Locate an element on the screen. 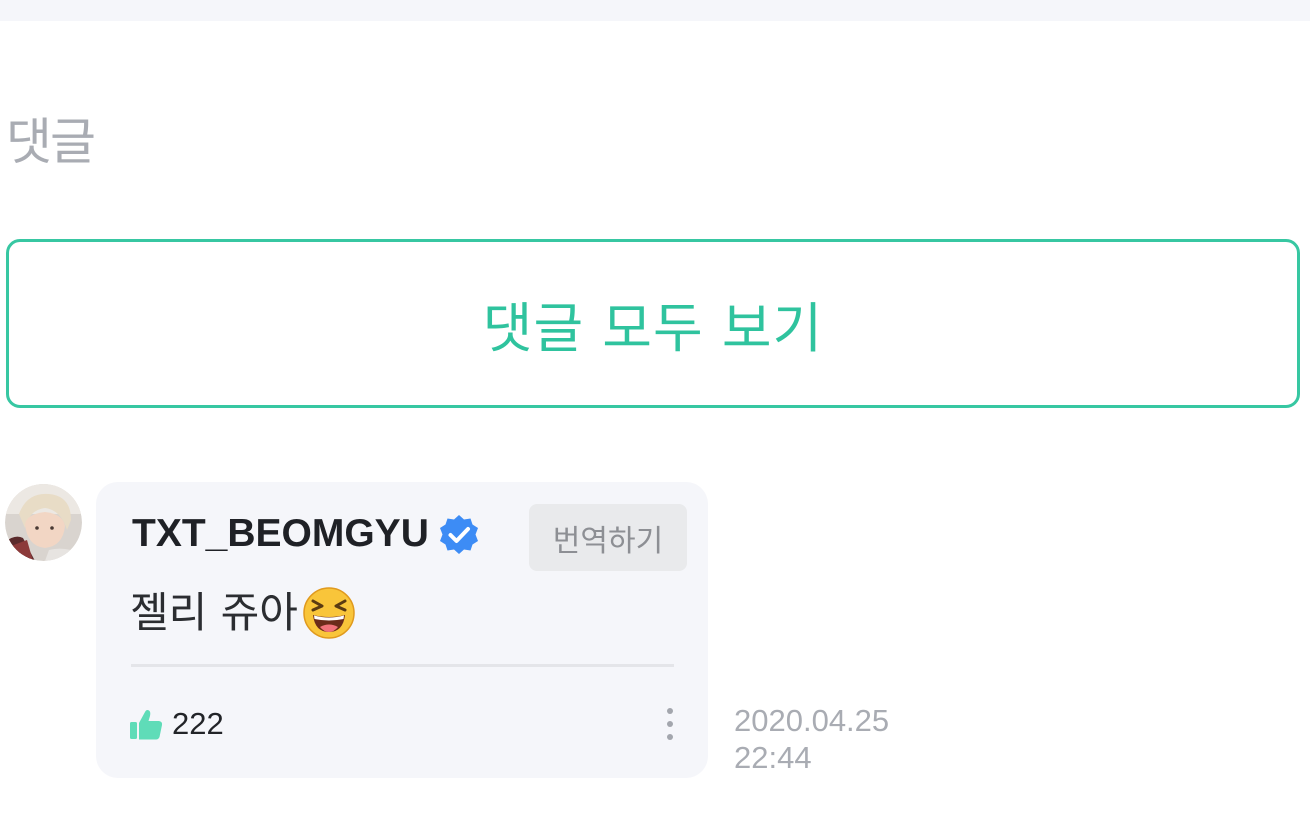 The height and width of the screenshot is (830, 1310). like-count: 222 is located at coordinates (198, 723).